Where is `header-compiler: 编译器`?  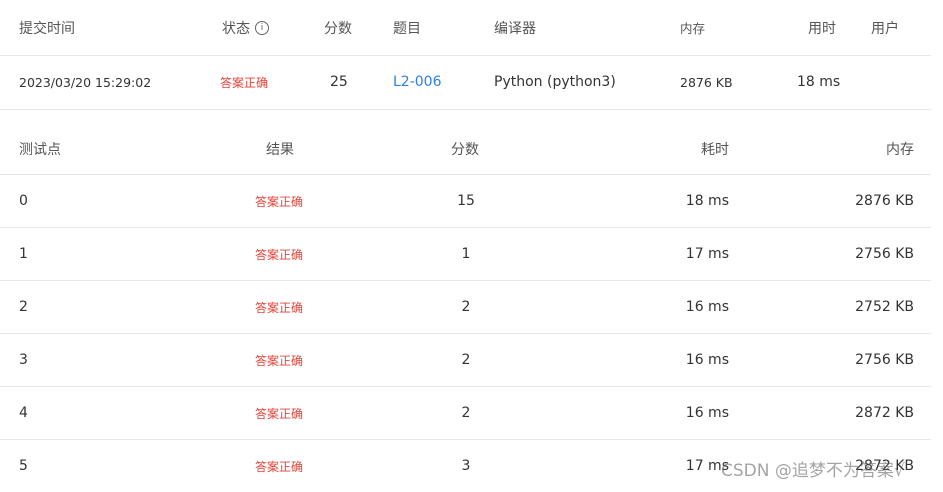 header-compiler: 编译器 is located at coordinates (515, 28).